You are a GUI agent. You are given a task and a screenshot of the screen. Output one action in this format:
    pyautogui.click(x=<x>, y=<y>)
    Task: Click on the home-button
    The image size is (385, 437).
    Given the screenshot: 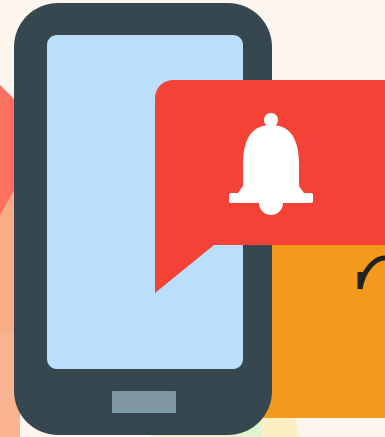 What is the action you would take?
    pyautogui.click(x=144, y=402)
    